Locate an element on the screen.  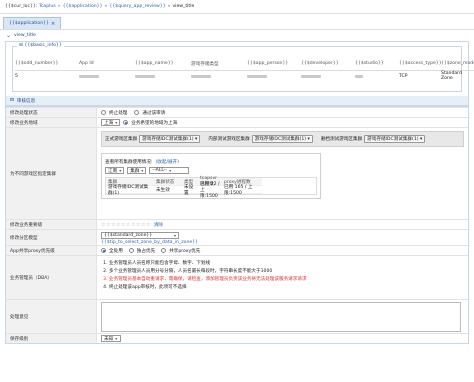
chevron-down-icon: ⌄ is located at coordinates (8, 35).